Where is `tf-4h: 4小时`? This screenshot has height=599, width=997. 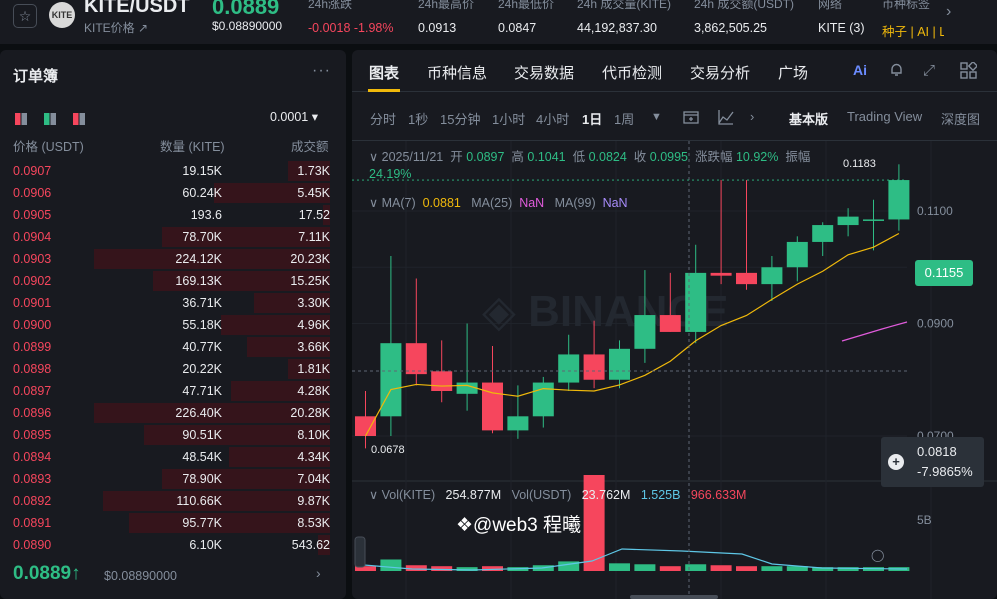
tf-4h: 4小时 is located at coordinates (552, 118).